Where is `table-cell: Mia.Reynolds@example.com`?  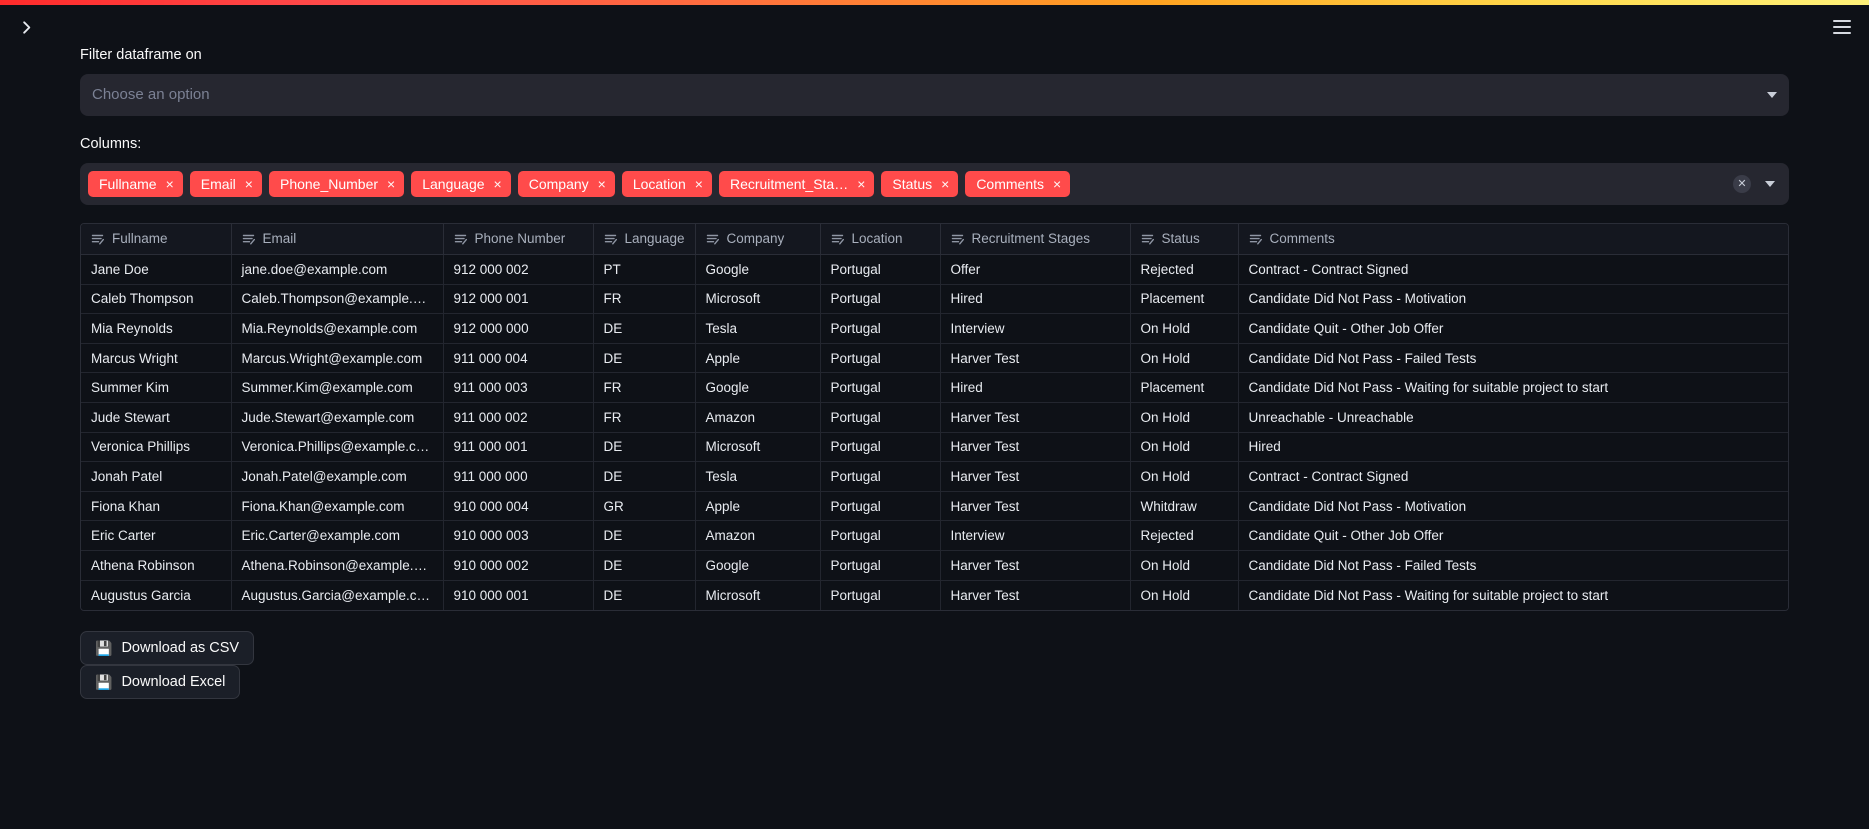 table-cell: Mia.Reynolds@example.com is located at coordinates (337, 328).